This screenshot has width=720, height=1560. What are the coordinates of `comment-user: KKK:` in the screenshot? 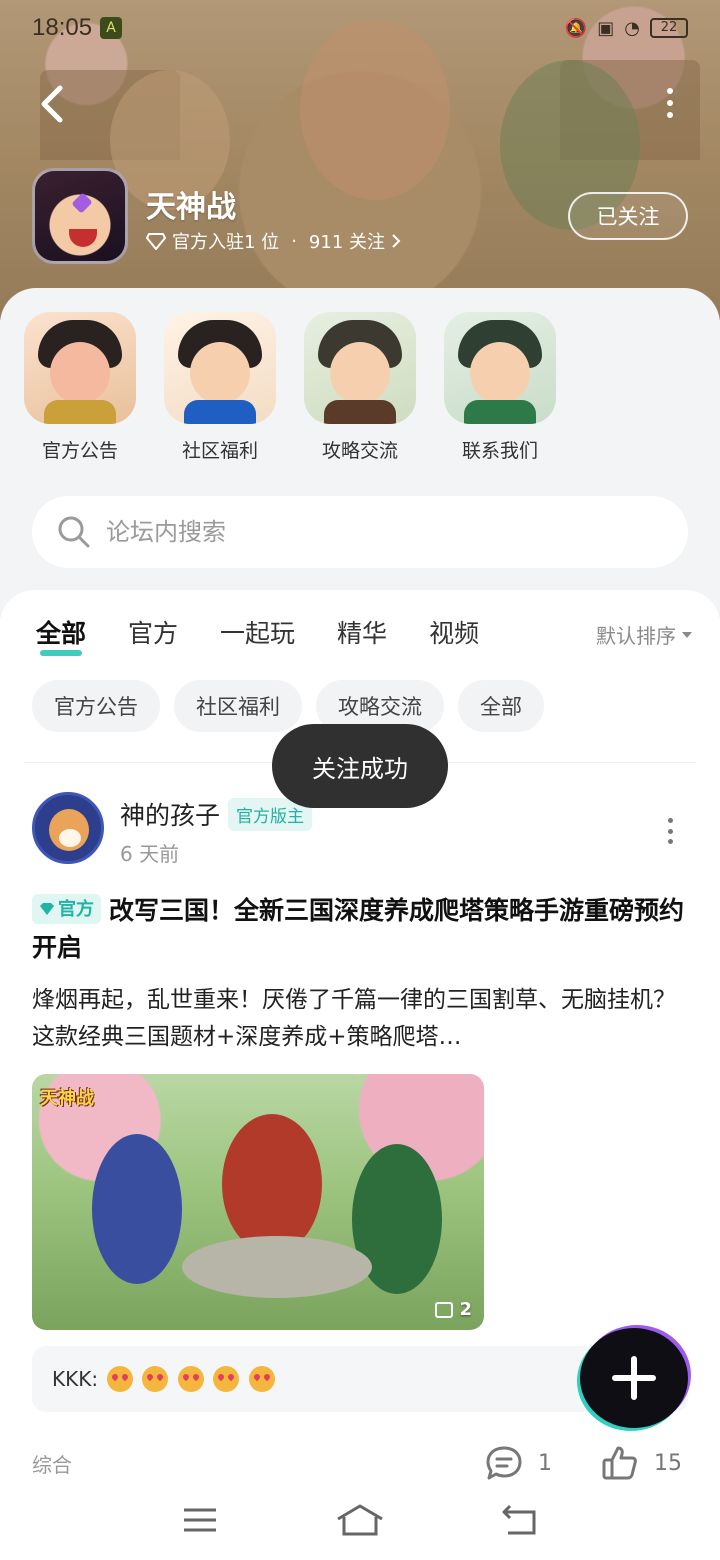 It's located at (75, 1379).